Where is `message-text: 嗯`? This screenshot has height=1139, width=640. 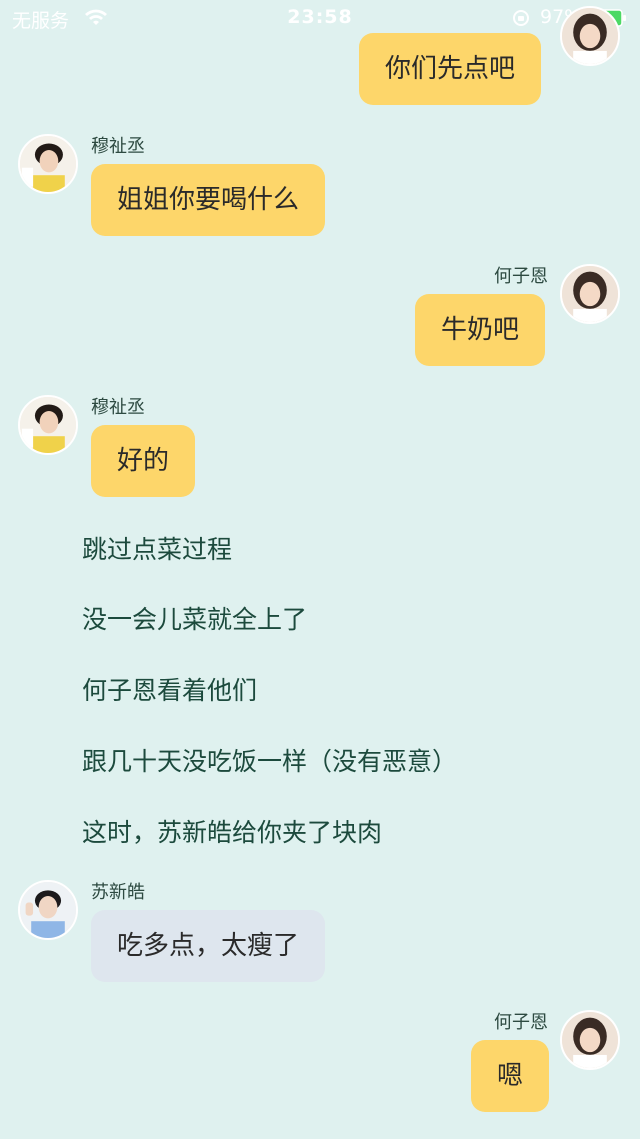
message-text: 嗯 is located at coordinates (510, 1076).